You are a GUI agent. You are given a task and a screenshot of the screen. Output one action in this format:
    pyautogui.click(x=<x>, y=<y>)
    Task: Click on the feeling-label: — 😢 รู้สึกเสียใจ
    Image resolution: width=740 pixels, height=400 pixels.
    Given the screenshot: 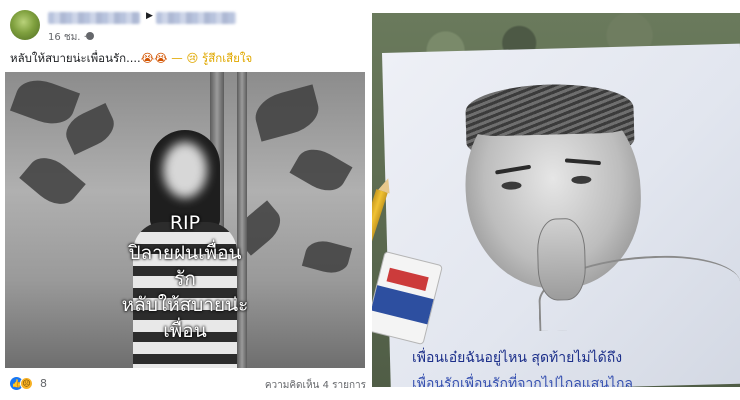 What is the action you would take?
    pyautogui.click(x=212, y=58)
    